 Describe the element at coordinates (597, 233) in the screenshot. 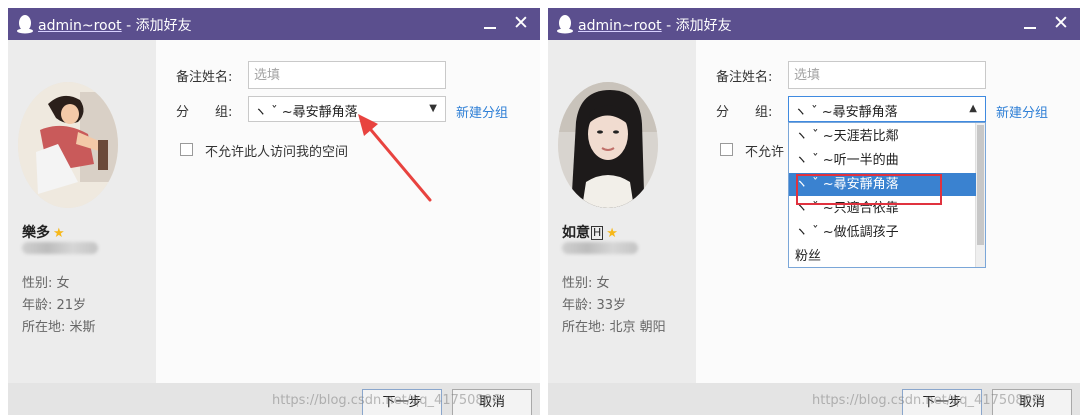

I see `vip-badge: H` at that location.